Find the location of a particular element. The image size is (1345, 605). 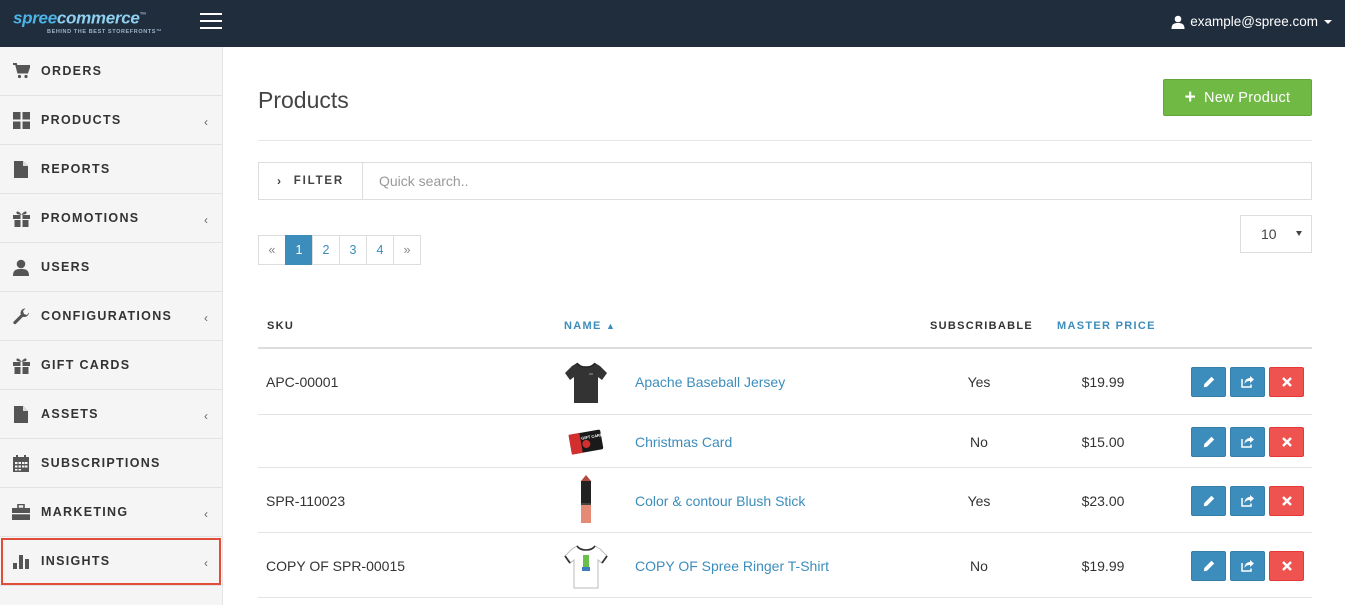

sidebar-item-marketing: MARKETING ‹ is located at coordinates (111, 512).